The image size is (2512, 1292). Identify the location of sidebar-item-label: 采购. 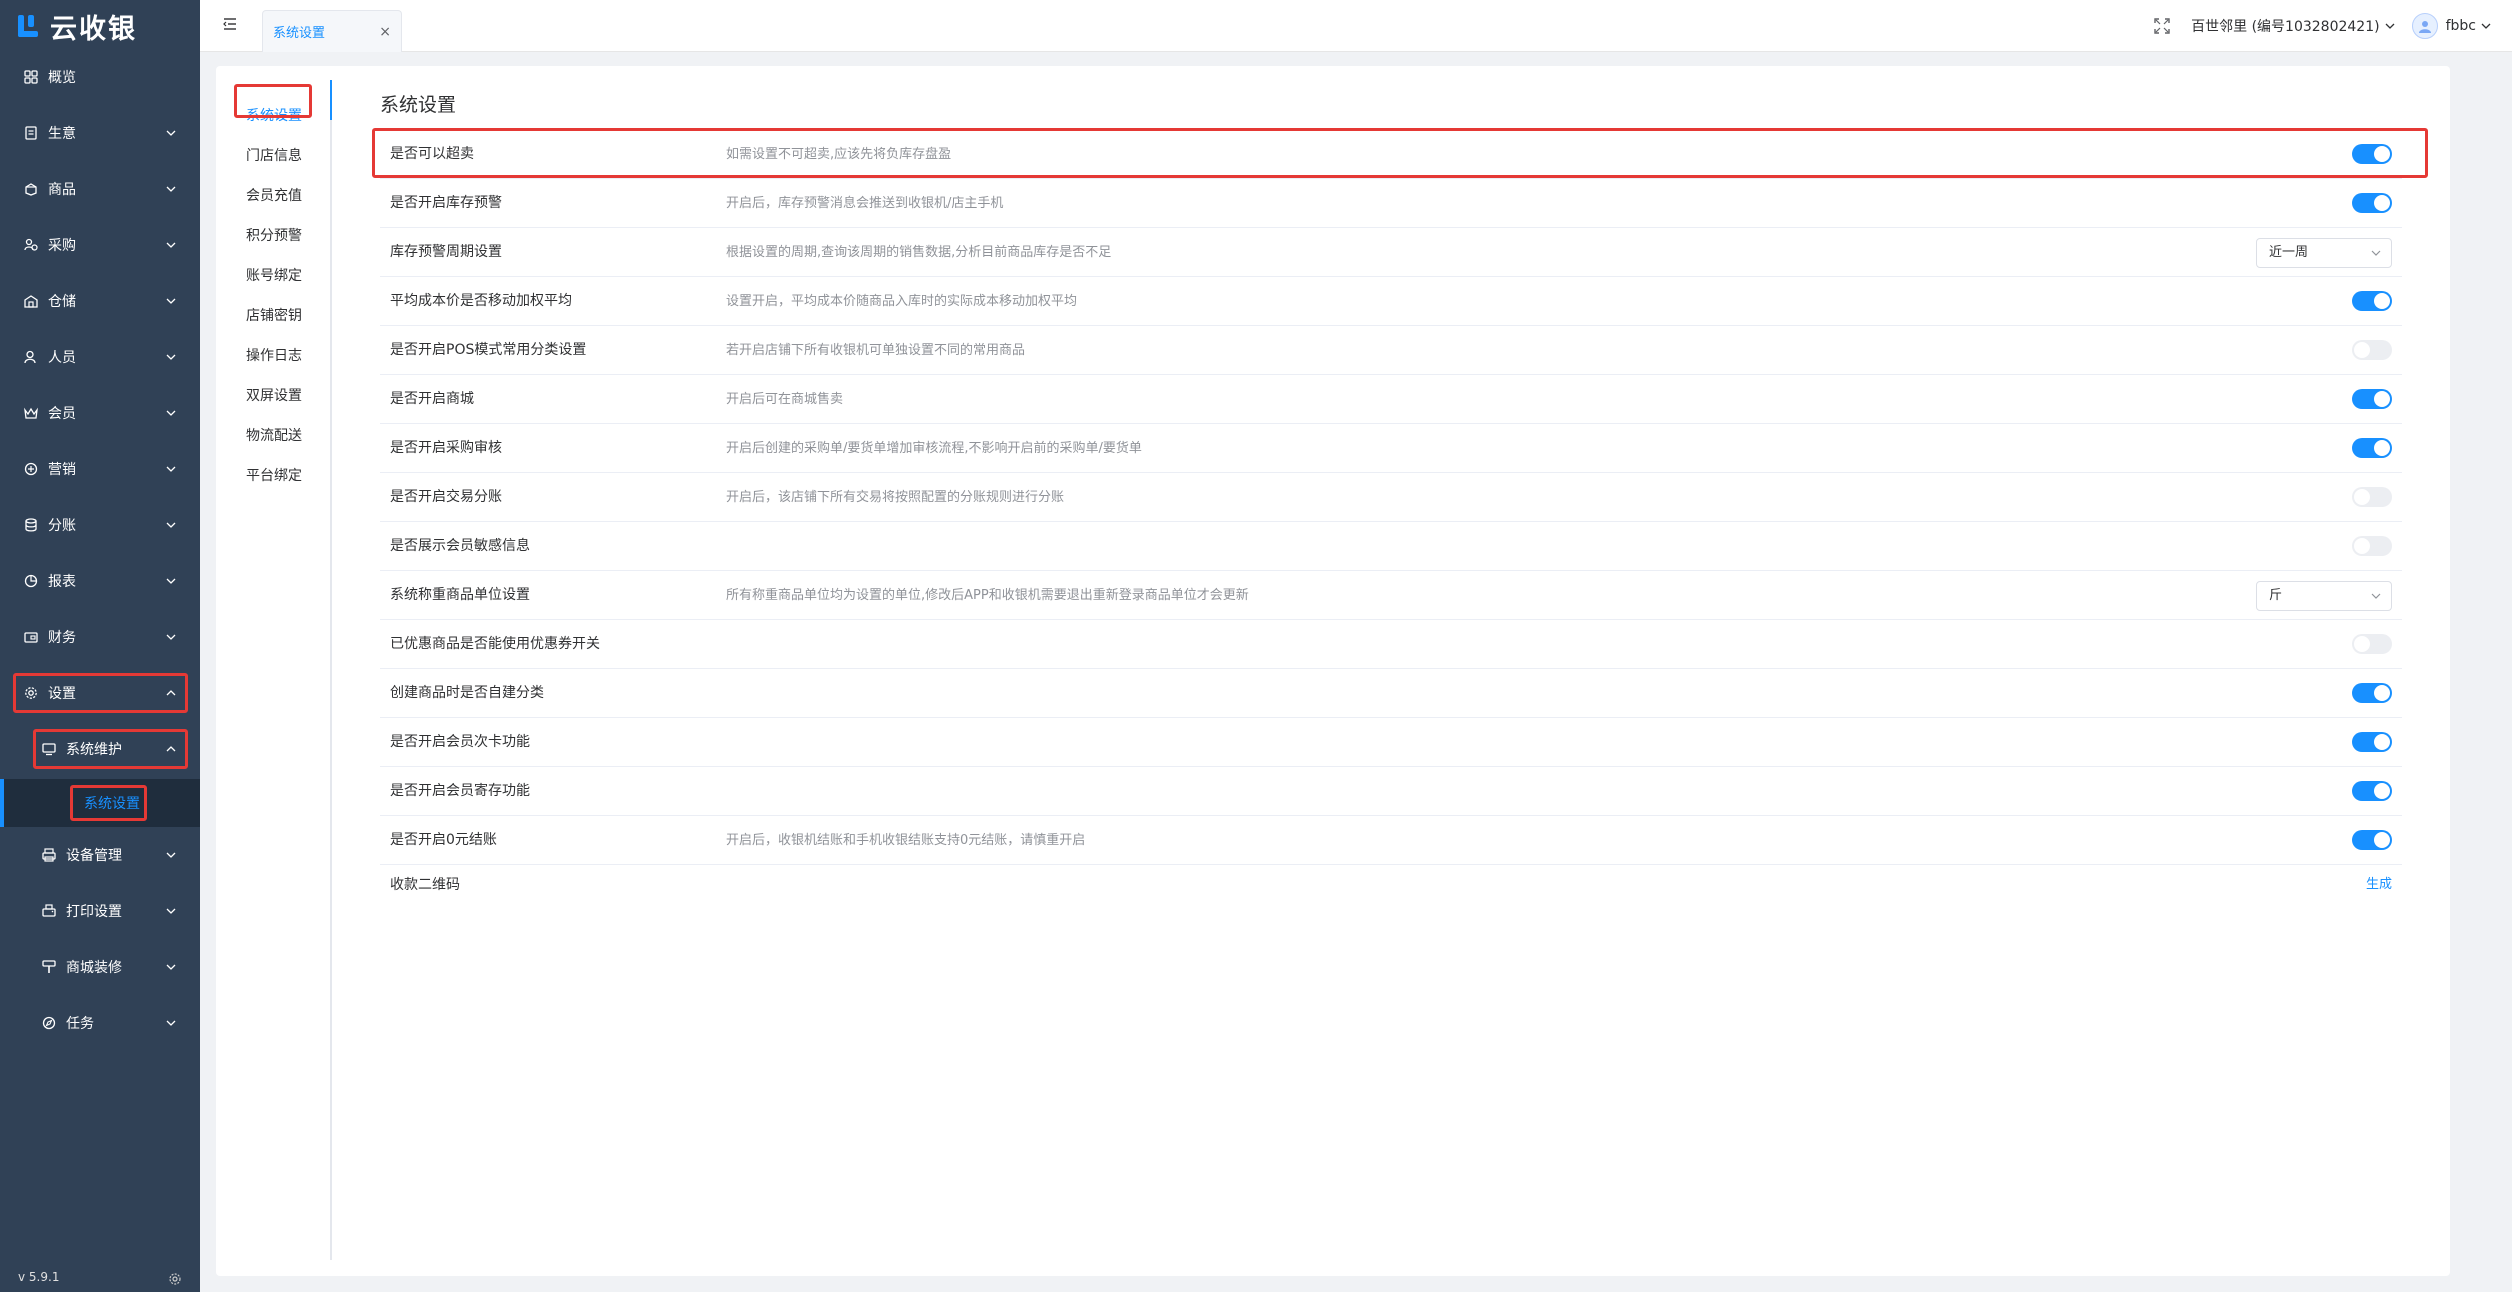
(62, 246).